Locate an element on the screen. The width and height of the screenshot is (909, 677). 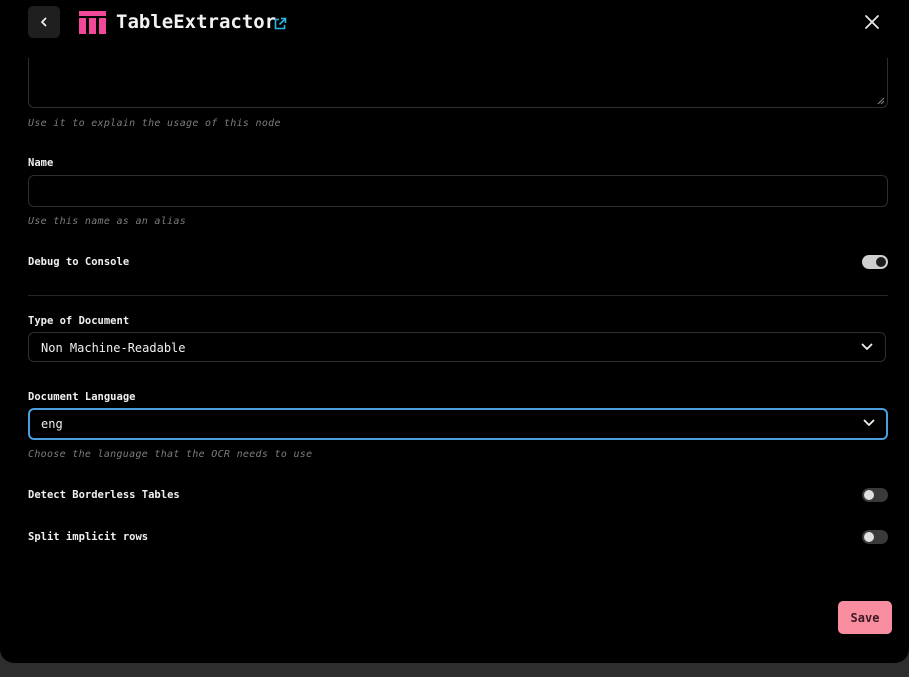
panel-header: TableExtractor is located at coordinates (454, 23).